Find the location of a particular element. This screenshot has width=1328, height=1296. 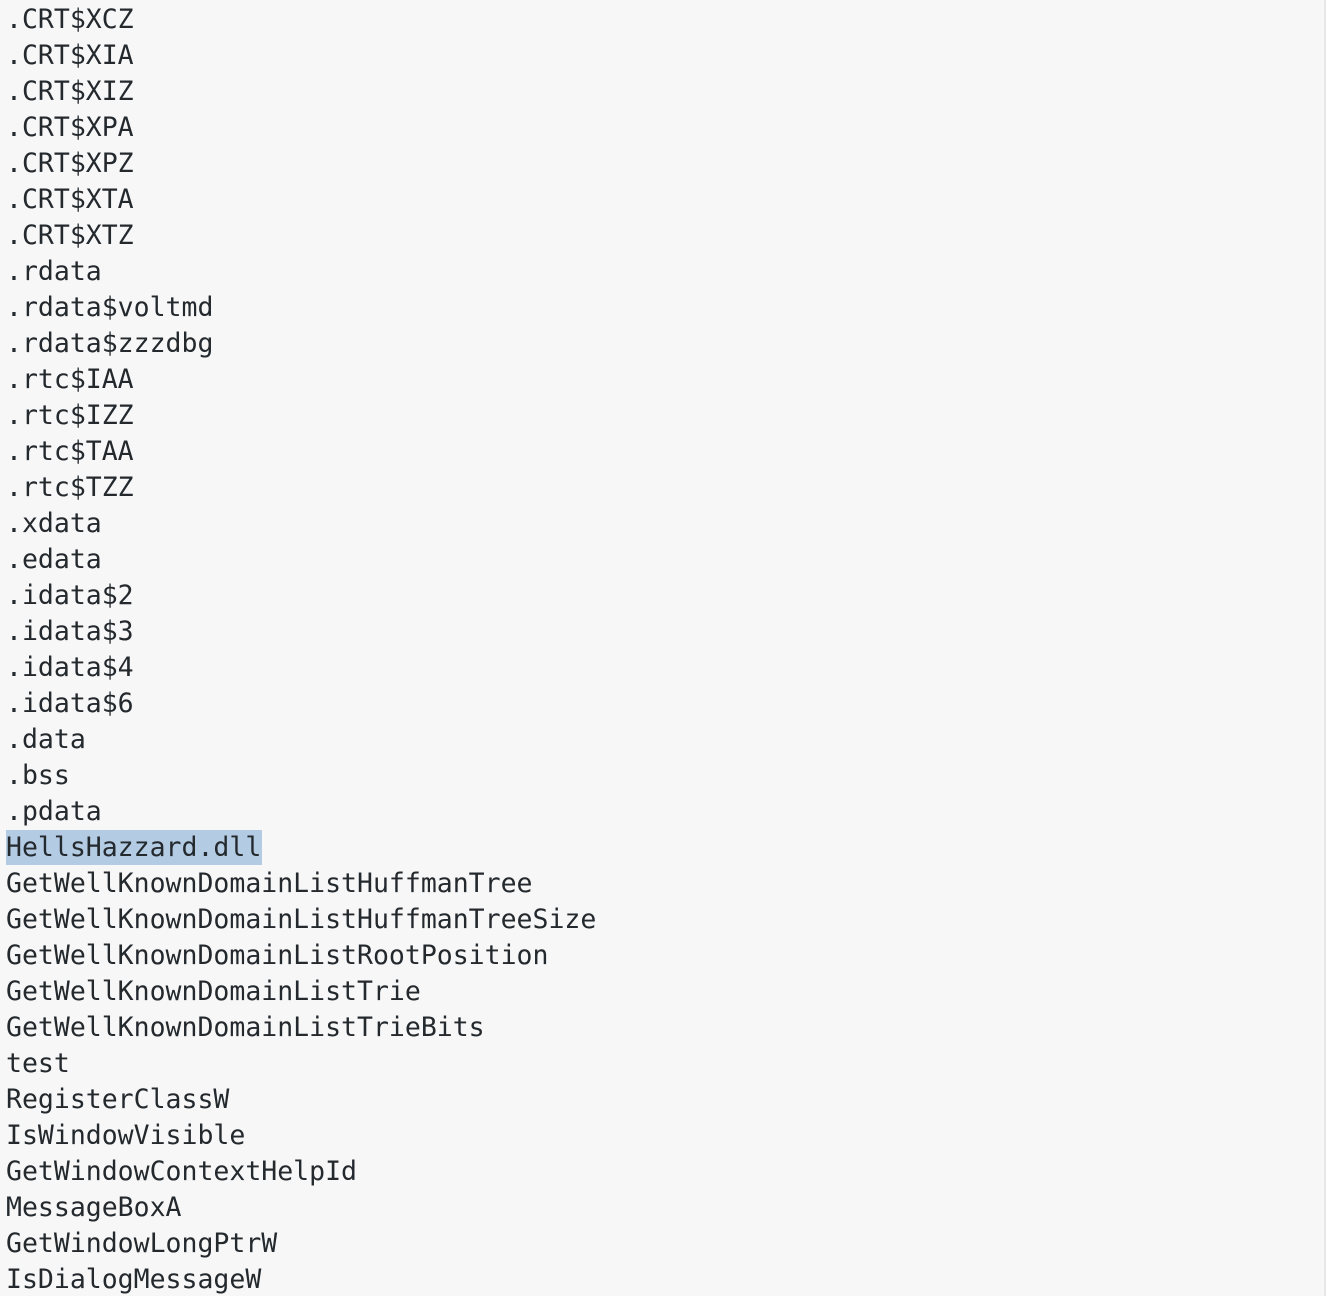

string-text: .CRT$XCZ is located at coordinates (70, 19).